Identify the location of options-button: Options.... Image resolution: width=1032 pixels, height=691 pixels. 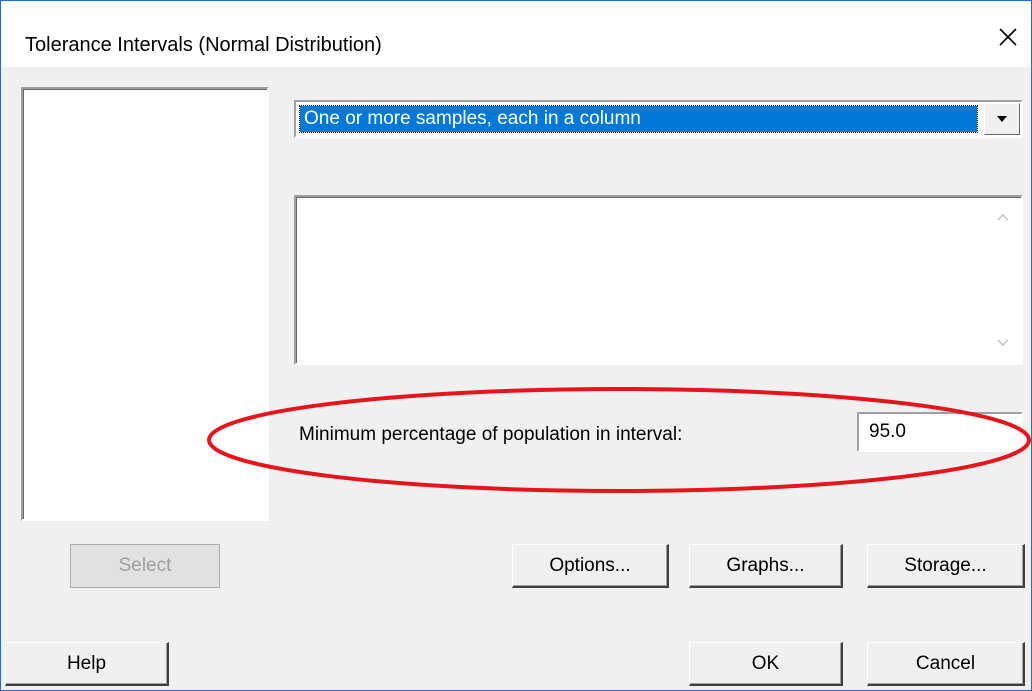
(590, 566).